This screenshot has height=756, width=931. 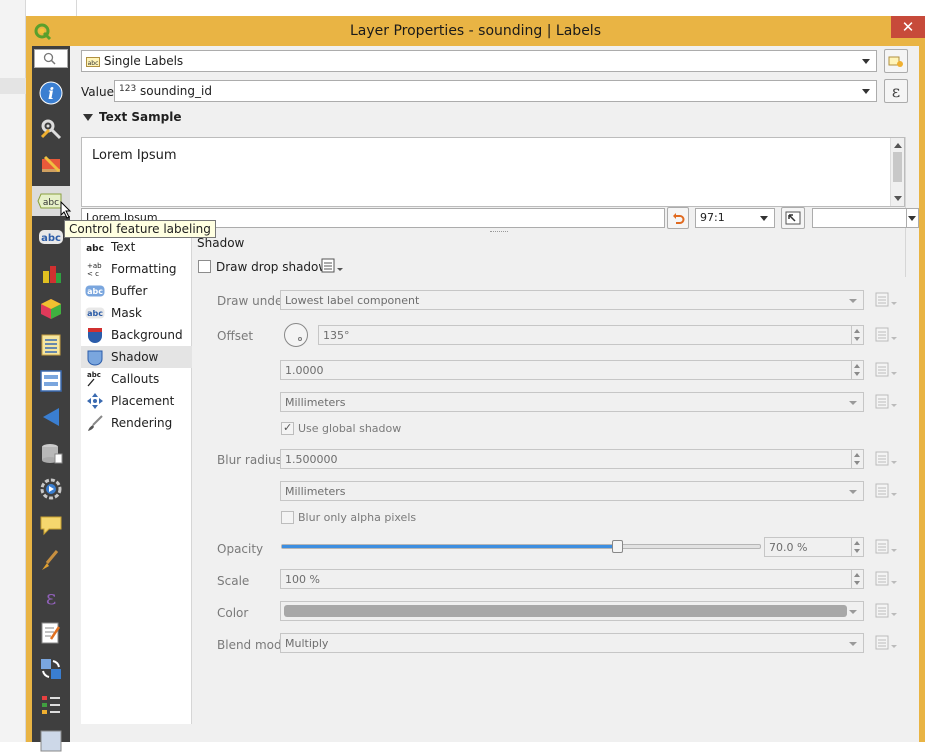 I want to click on splitter-handle, so click(x=499, y=232).